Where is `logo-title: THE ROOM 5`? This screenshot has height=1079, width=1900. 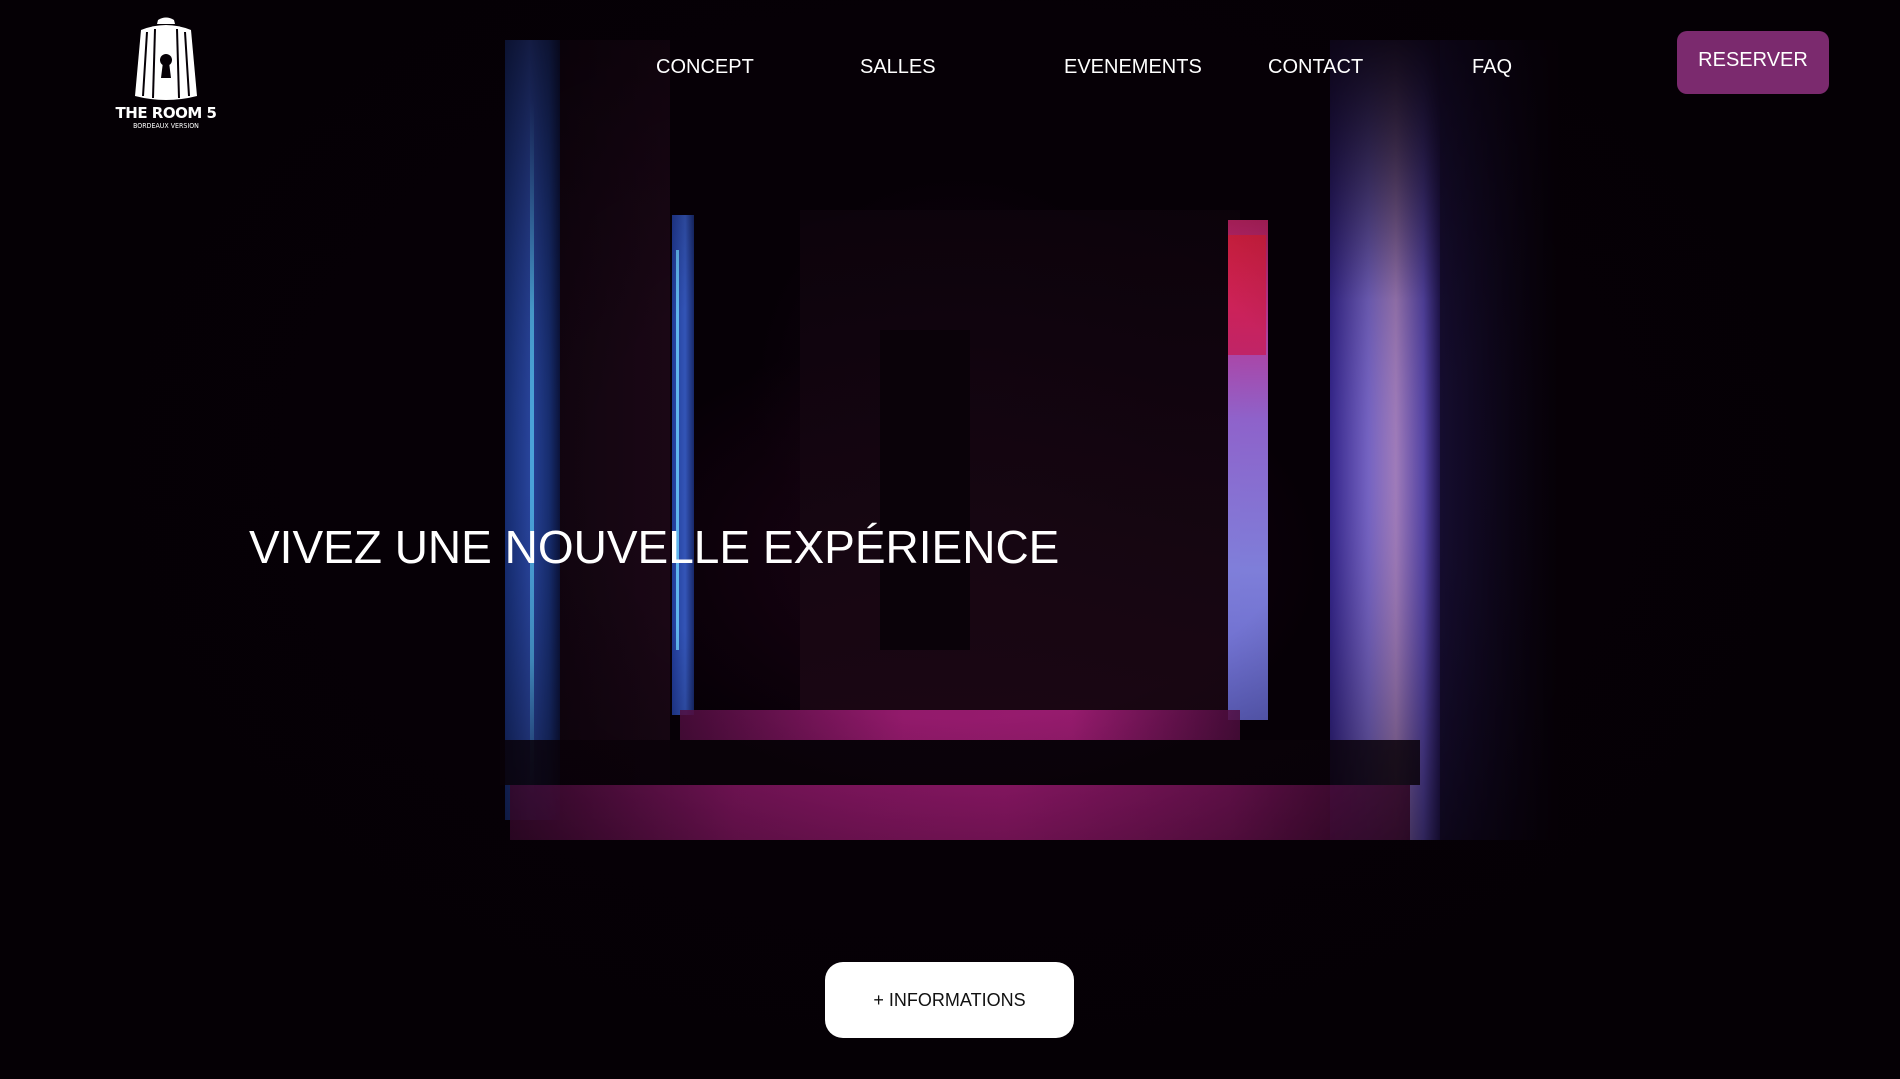 logo-title: THE ROOM 5 is located at coordinates (166, 113).